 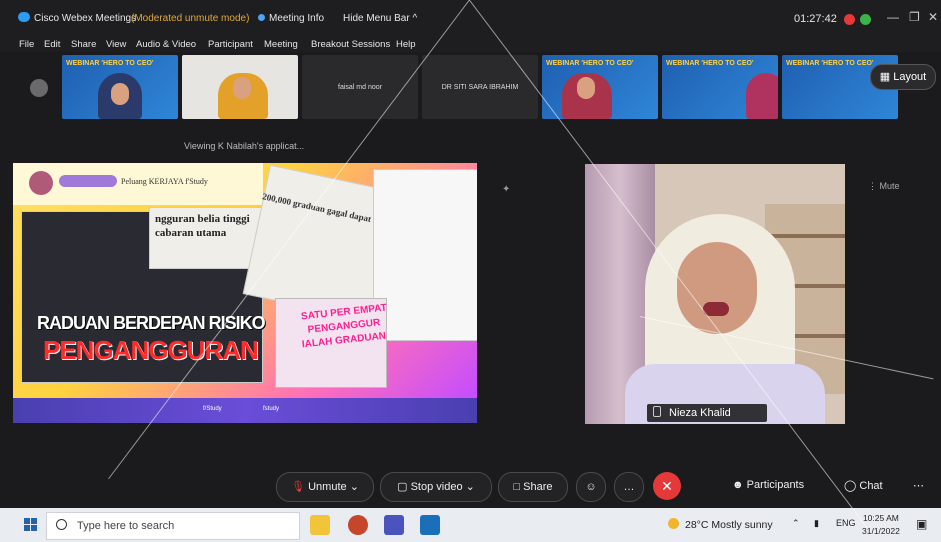 I want to click on search-placeholder: Type here to search, so click(x=126, y=526).